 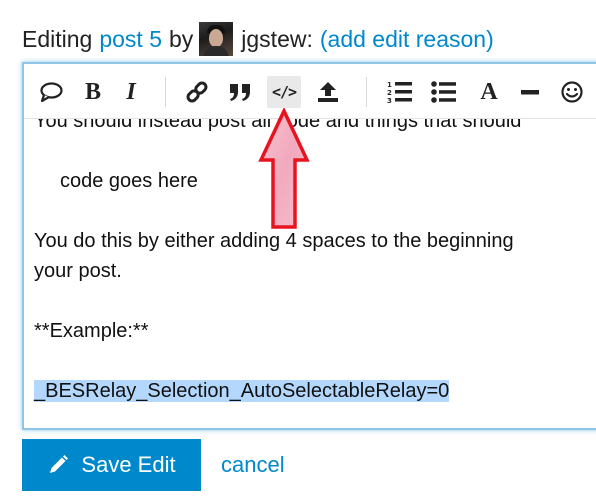 I want to click on unordered-list-icon, so click(x=443, y=92).